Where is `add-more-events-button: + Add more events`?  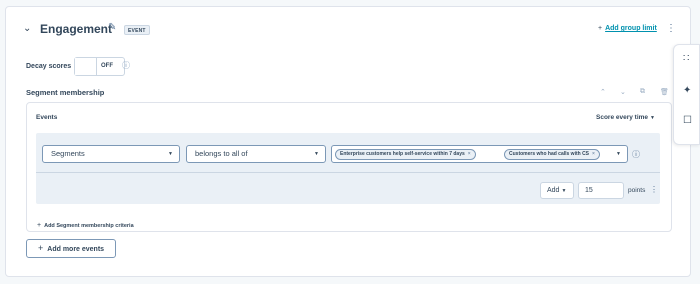
add-more-events-button: + Add more events is located at coordinates (71, 248).